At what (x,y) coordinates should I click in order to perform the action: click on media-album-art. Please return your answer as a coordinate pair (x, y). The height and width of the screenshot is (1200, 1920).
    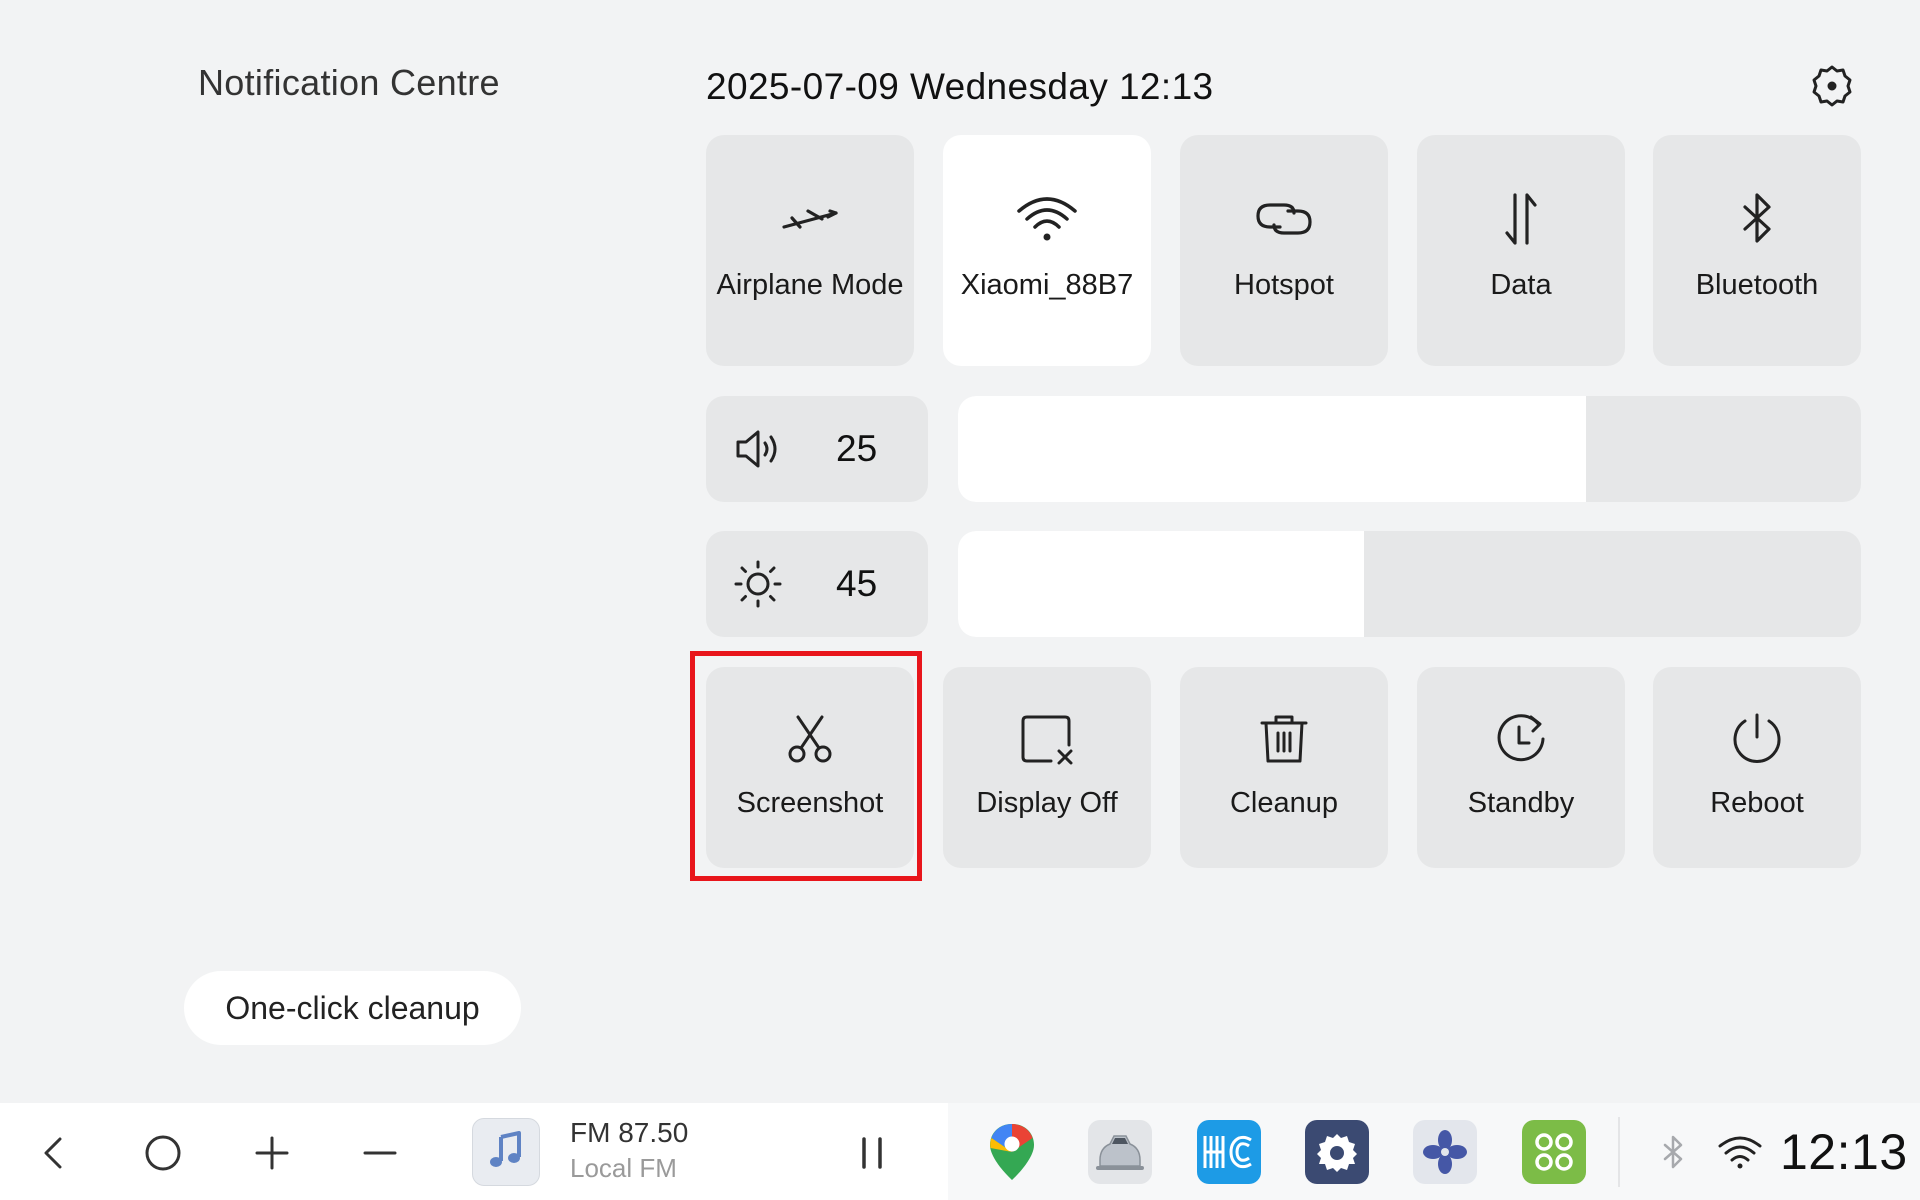
    Looking at the image, I should click on (506, 1152).